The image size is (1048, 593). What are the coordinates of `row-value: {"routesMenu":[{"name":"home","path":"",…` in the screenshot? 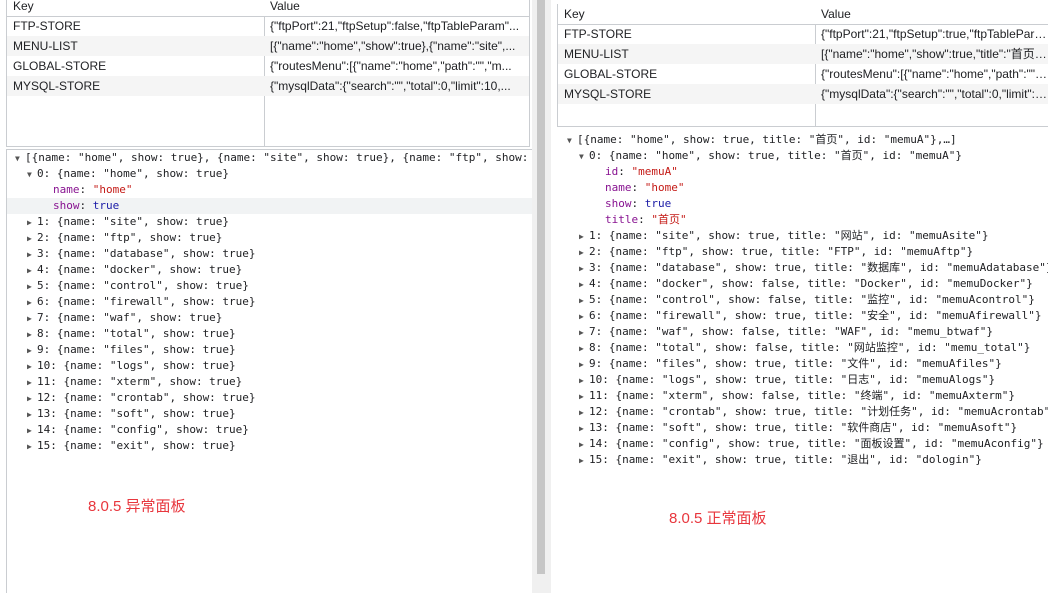 It's located at (934, 74).